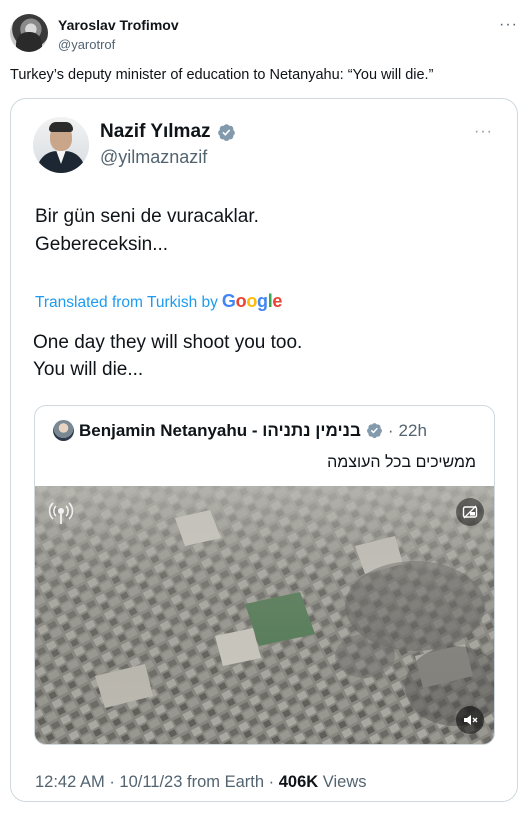  Describe the element at coordinates (298, 782) in the screenshot. I see `view-count: 406K` at that location.